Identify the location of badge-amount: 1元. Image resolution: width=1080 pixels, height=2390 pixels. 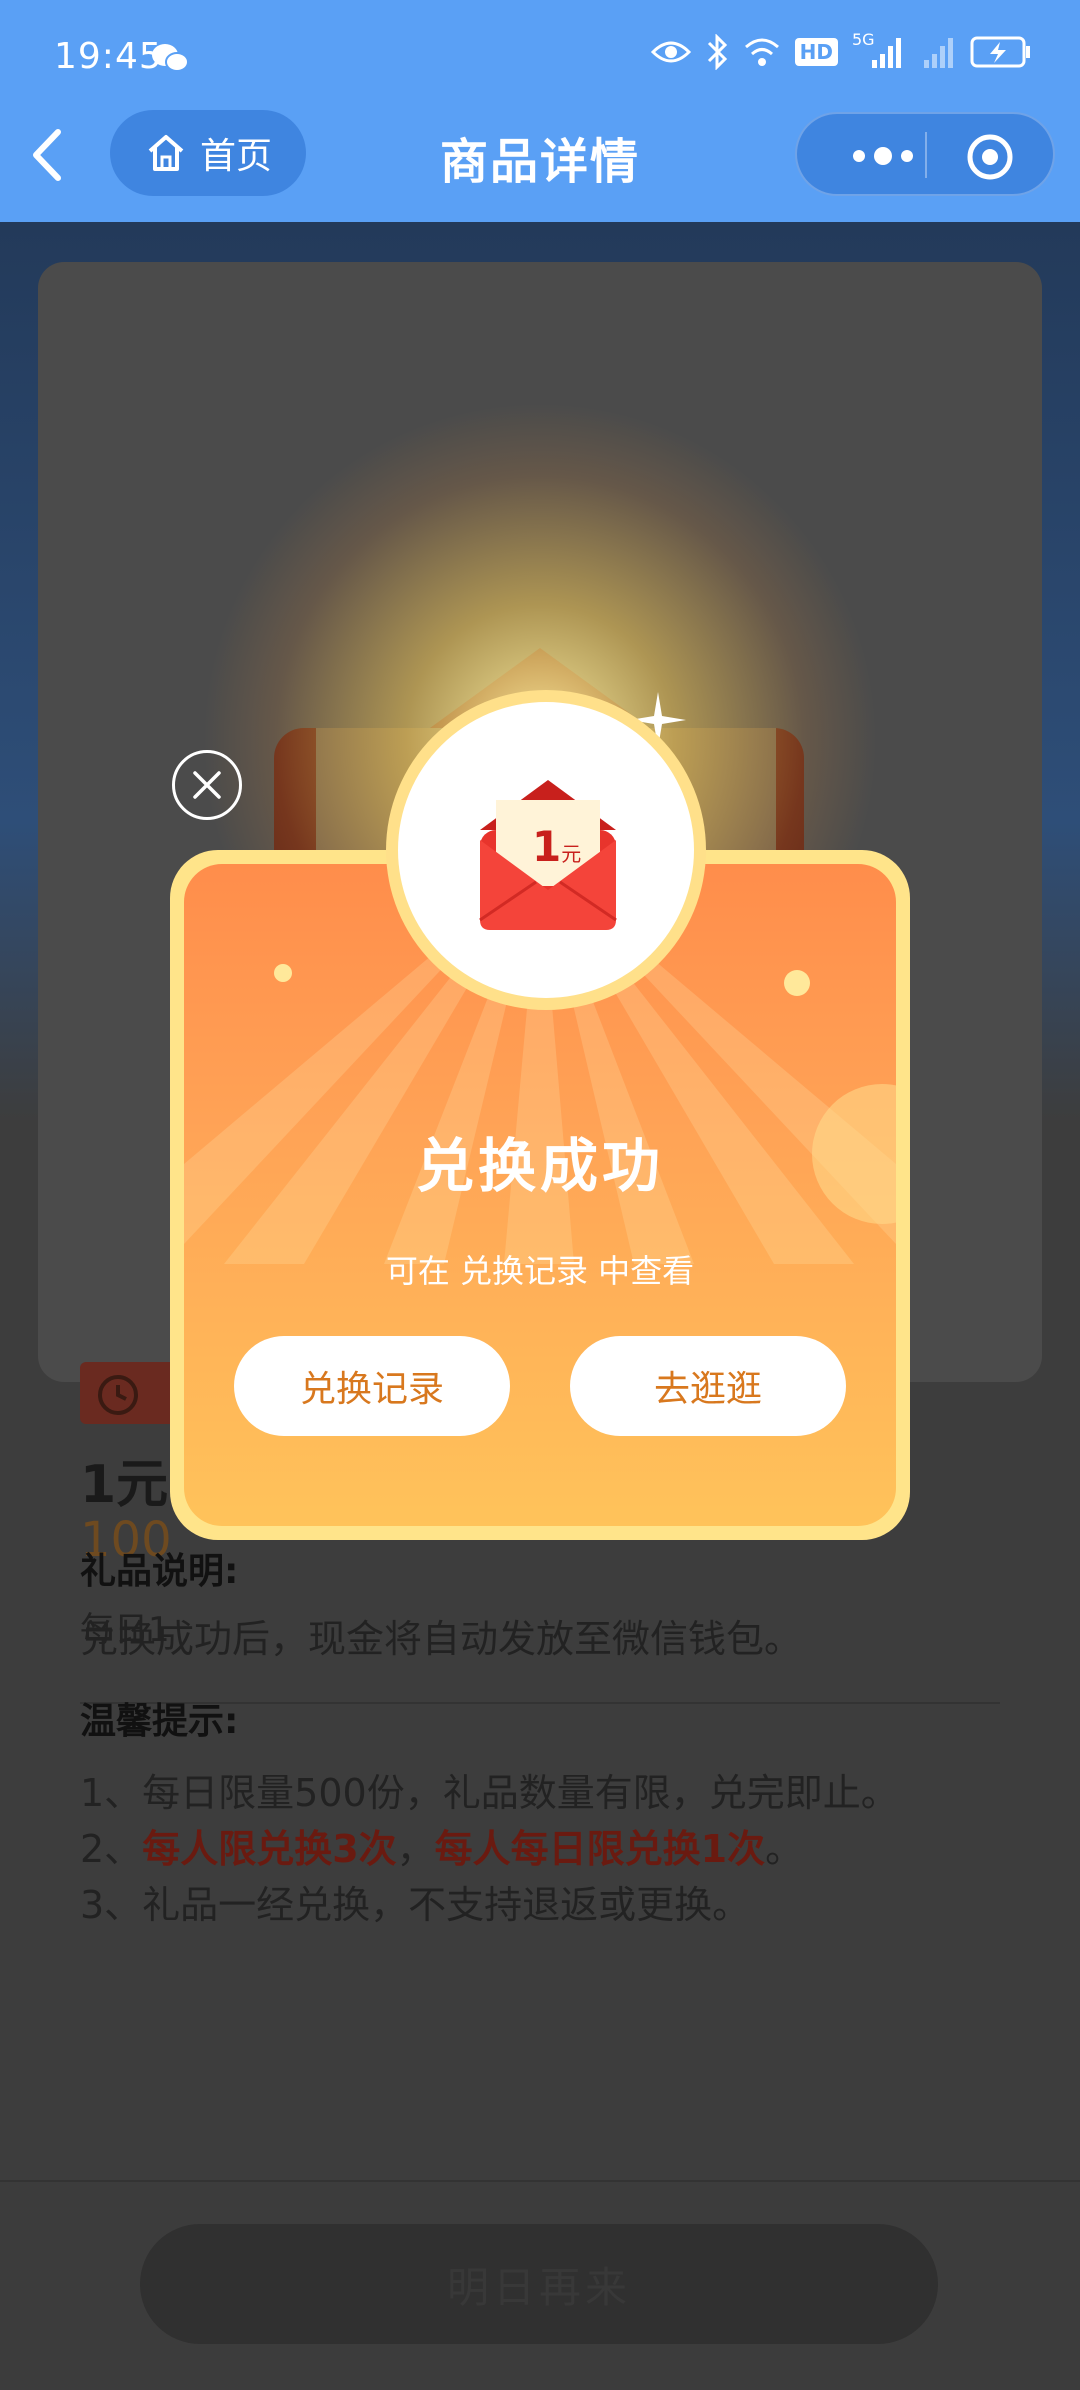
(556, 846).